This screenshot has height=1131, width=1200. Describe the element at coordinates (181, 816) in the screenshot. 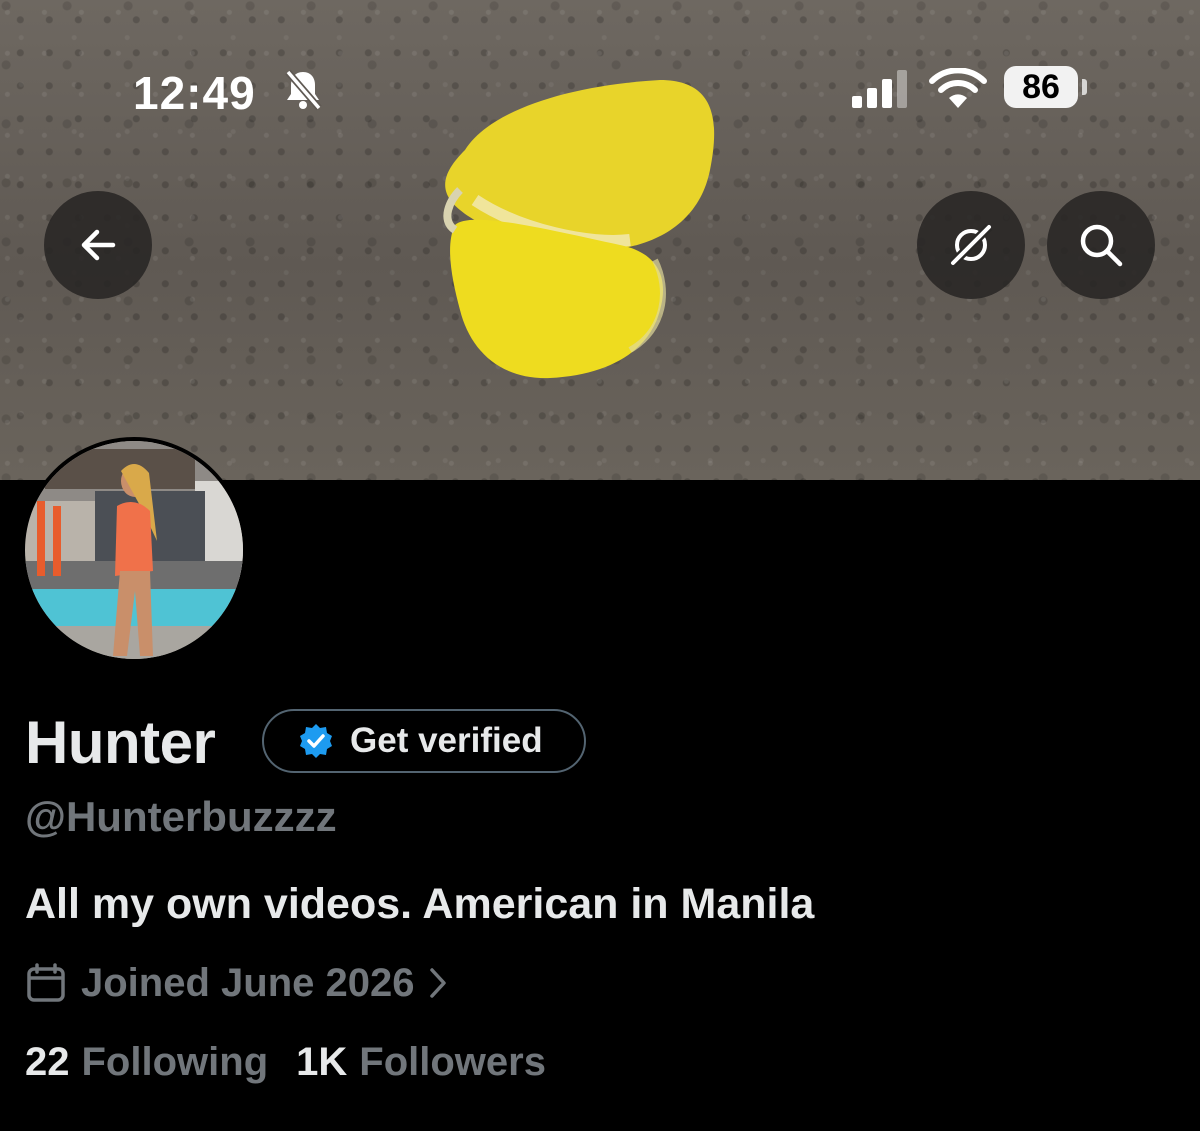

I see `profile-handle: @Hunterbuzzzz` at that location.